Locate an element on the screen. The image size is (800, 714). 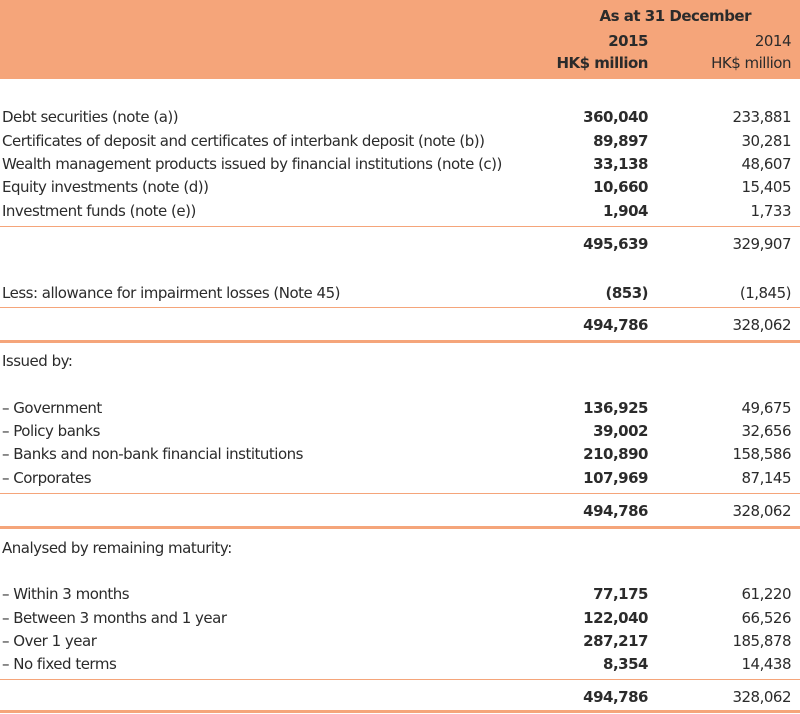
table-row: – Government 136,925 49,675 is located at coordinates (400, 408).